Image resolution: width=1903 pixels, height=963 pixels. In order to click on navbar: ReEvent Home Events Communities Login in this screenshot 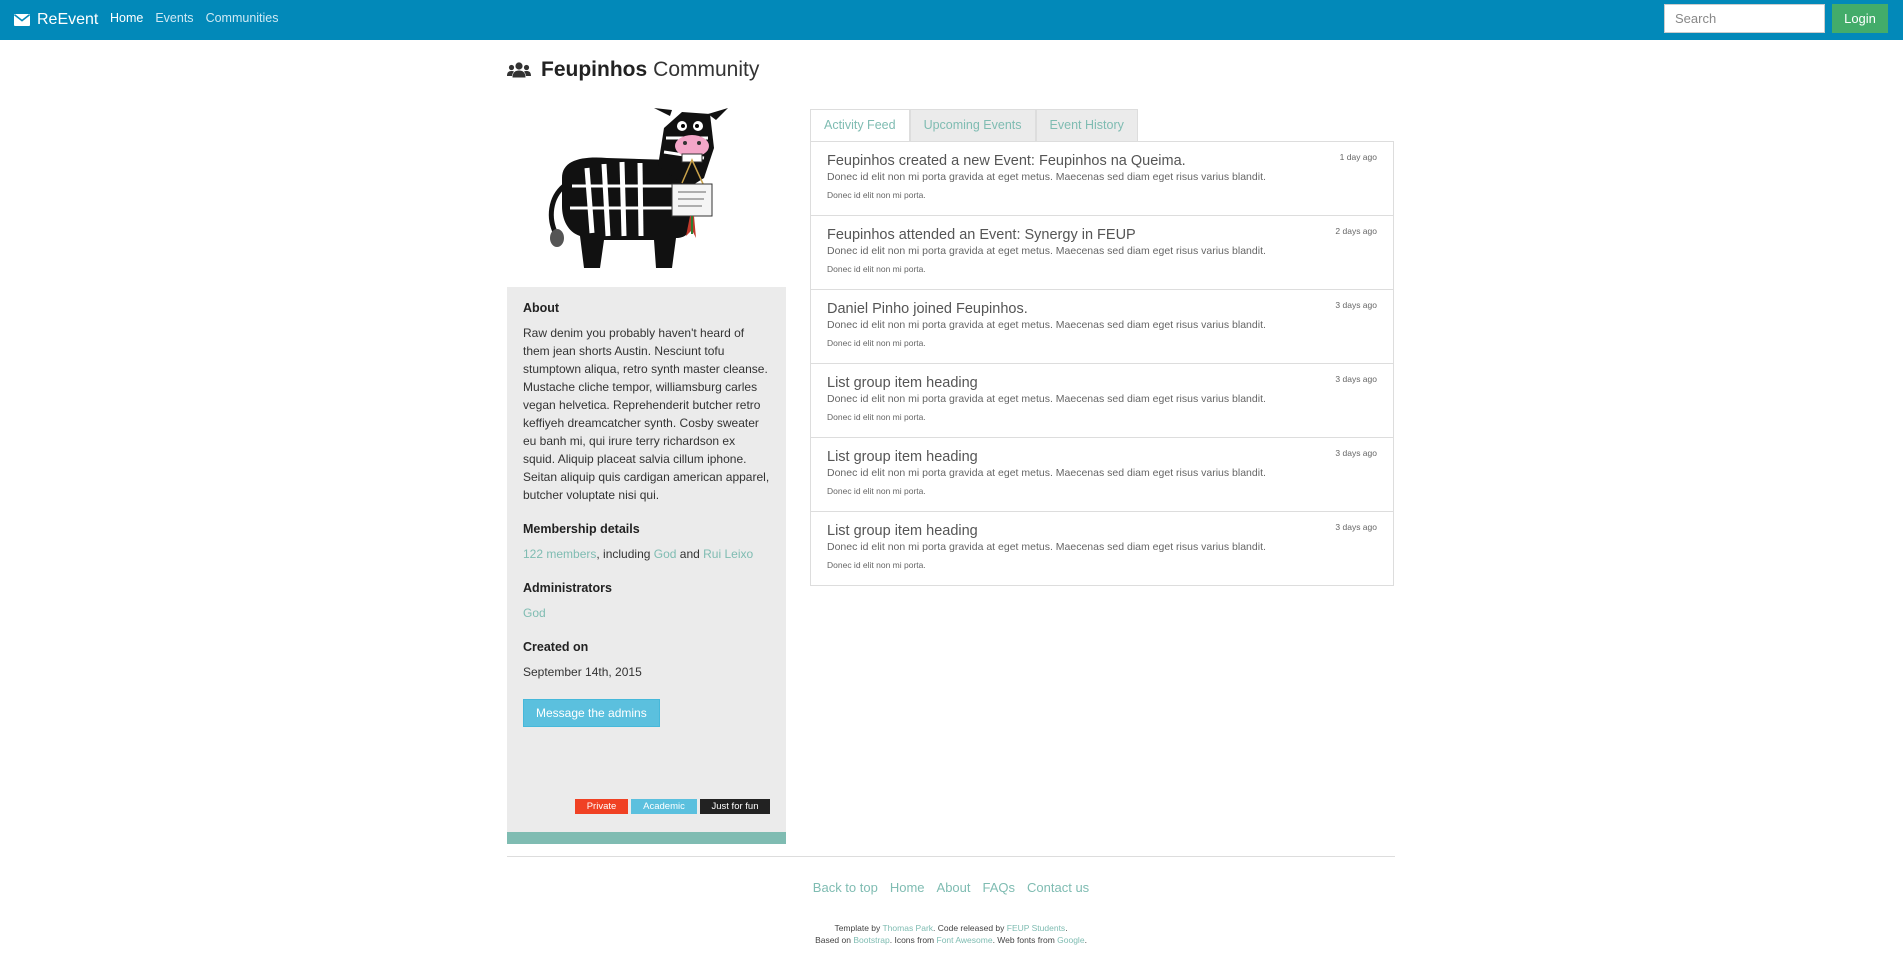, I will do `click(951, 20)`.